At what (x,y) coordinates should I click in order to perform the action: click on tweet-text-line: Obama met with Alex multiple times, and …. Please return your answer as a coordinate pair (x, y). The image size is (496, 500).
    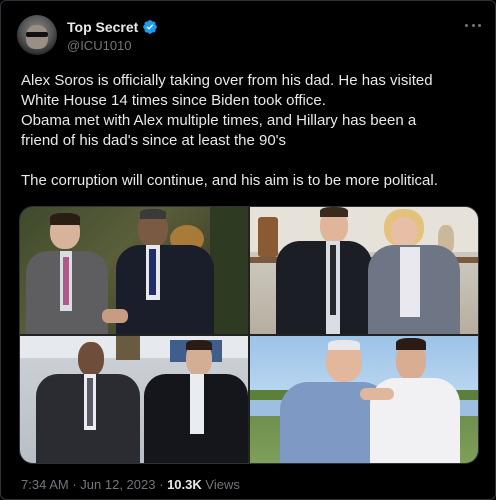
    Looking at the image, I should click on (219, 120).